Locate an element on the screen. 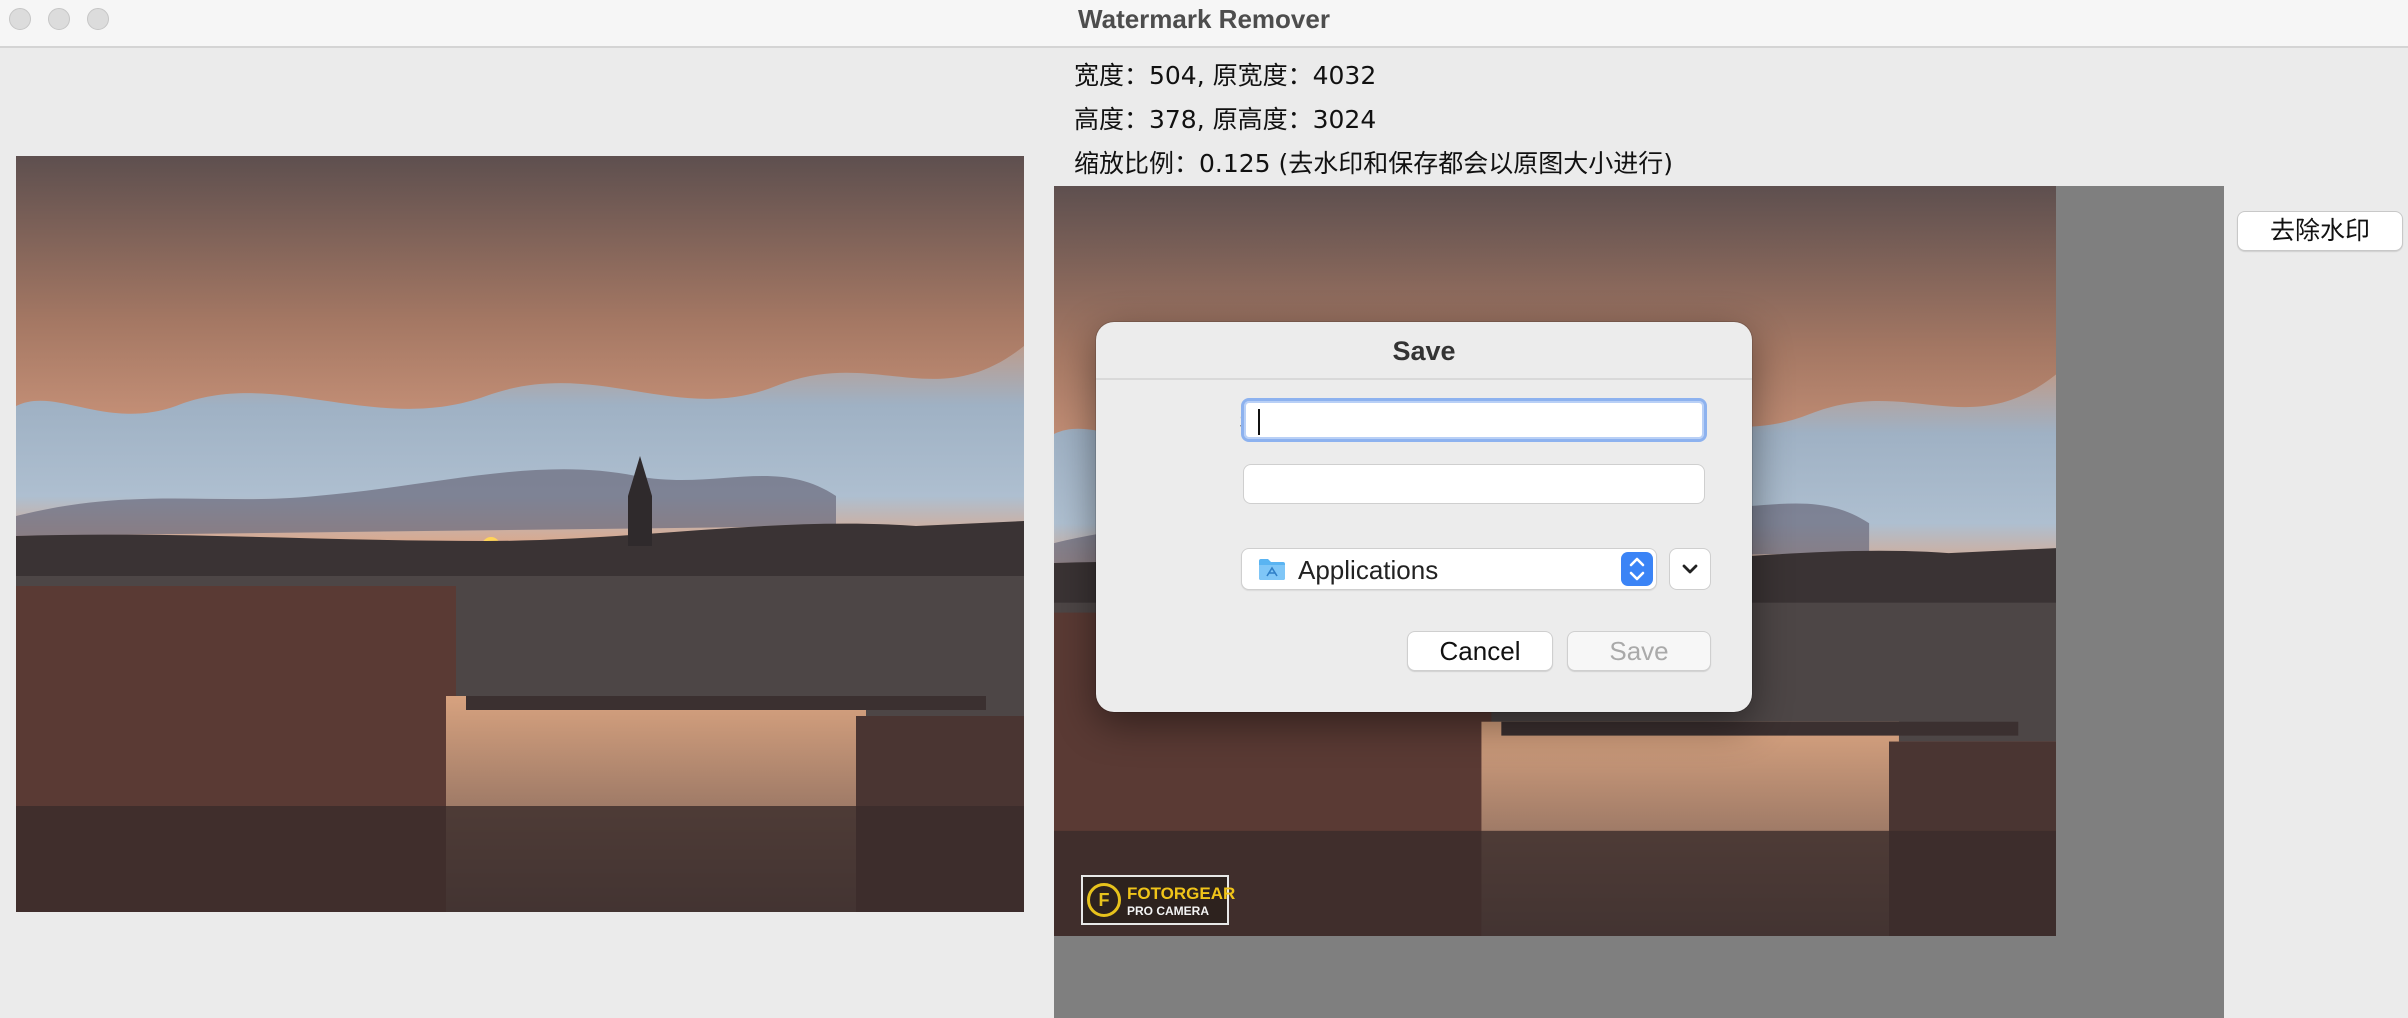 The height and width of the screenshot is (1018, 2408). tags-input is located at coordinates (1474, 484).